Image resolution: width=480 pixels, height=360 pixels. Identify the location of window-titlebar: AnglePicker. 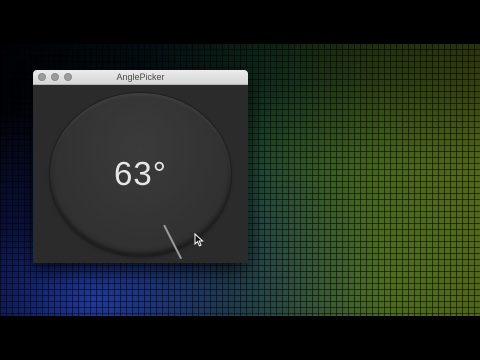
(140, 77).